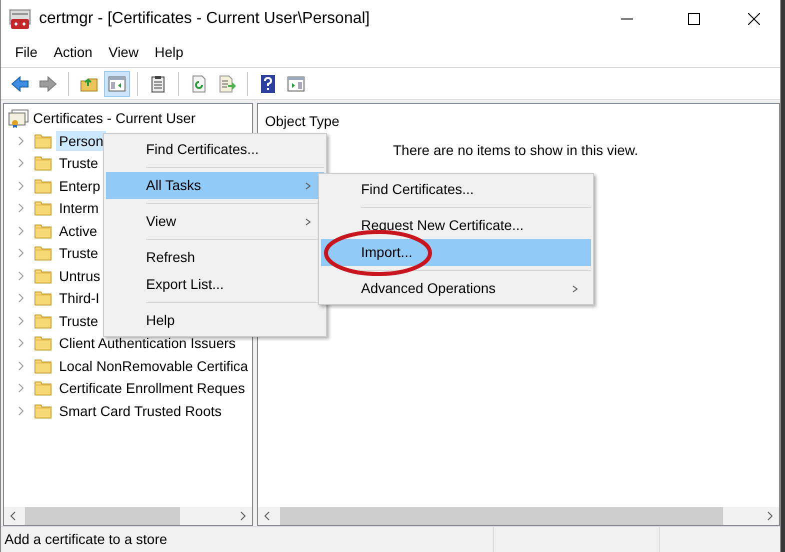  What do you see at coordinates (152, 388) in the screenshot?
I see `tree-item: Certificate Enrollment Reques` at bounding box center [152, 388].